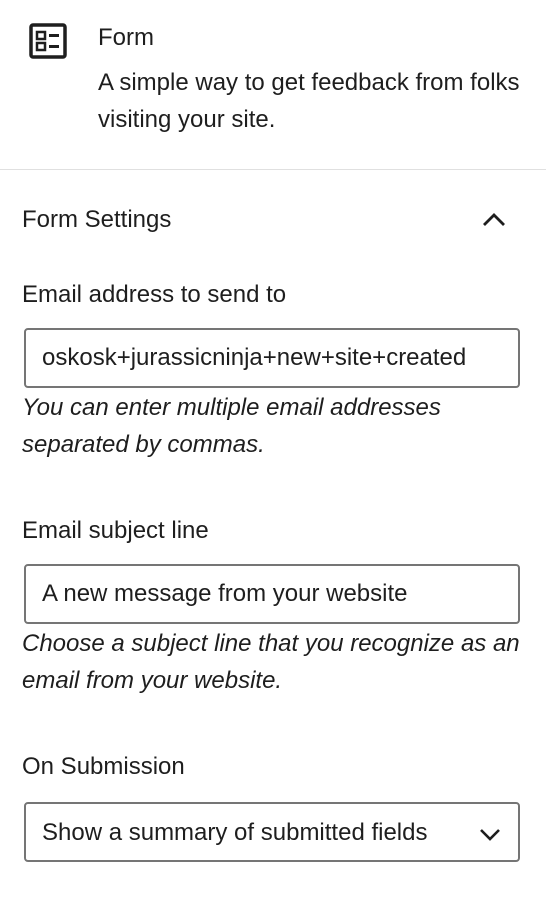  What do you see at coordinates (154, 294) in the screenshot?
I see `email-to-label: Email address to send to` at bounding box center [154, 294].